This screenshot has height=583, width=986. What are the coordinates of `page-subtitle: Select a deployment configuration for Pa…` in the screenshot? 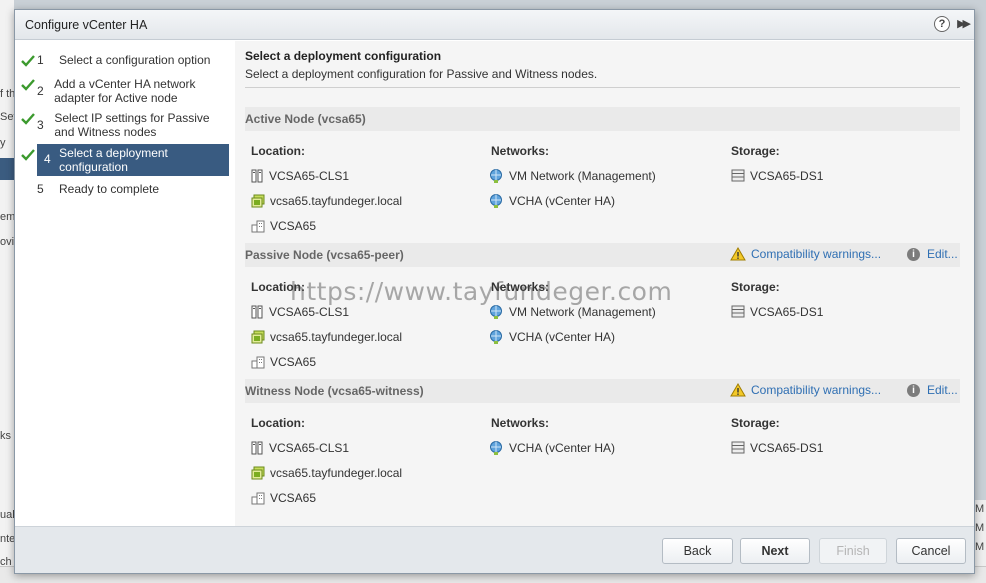 It's located at (421, 74).